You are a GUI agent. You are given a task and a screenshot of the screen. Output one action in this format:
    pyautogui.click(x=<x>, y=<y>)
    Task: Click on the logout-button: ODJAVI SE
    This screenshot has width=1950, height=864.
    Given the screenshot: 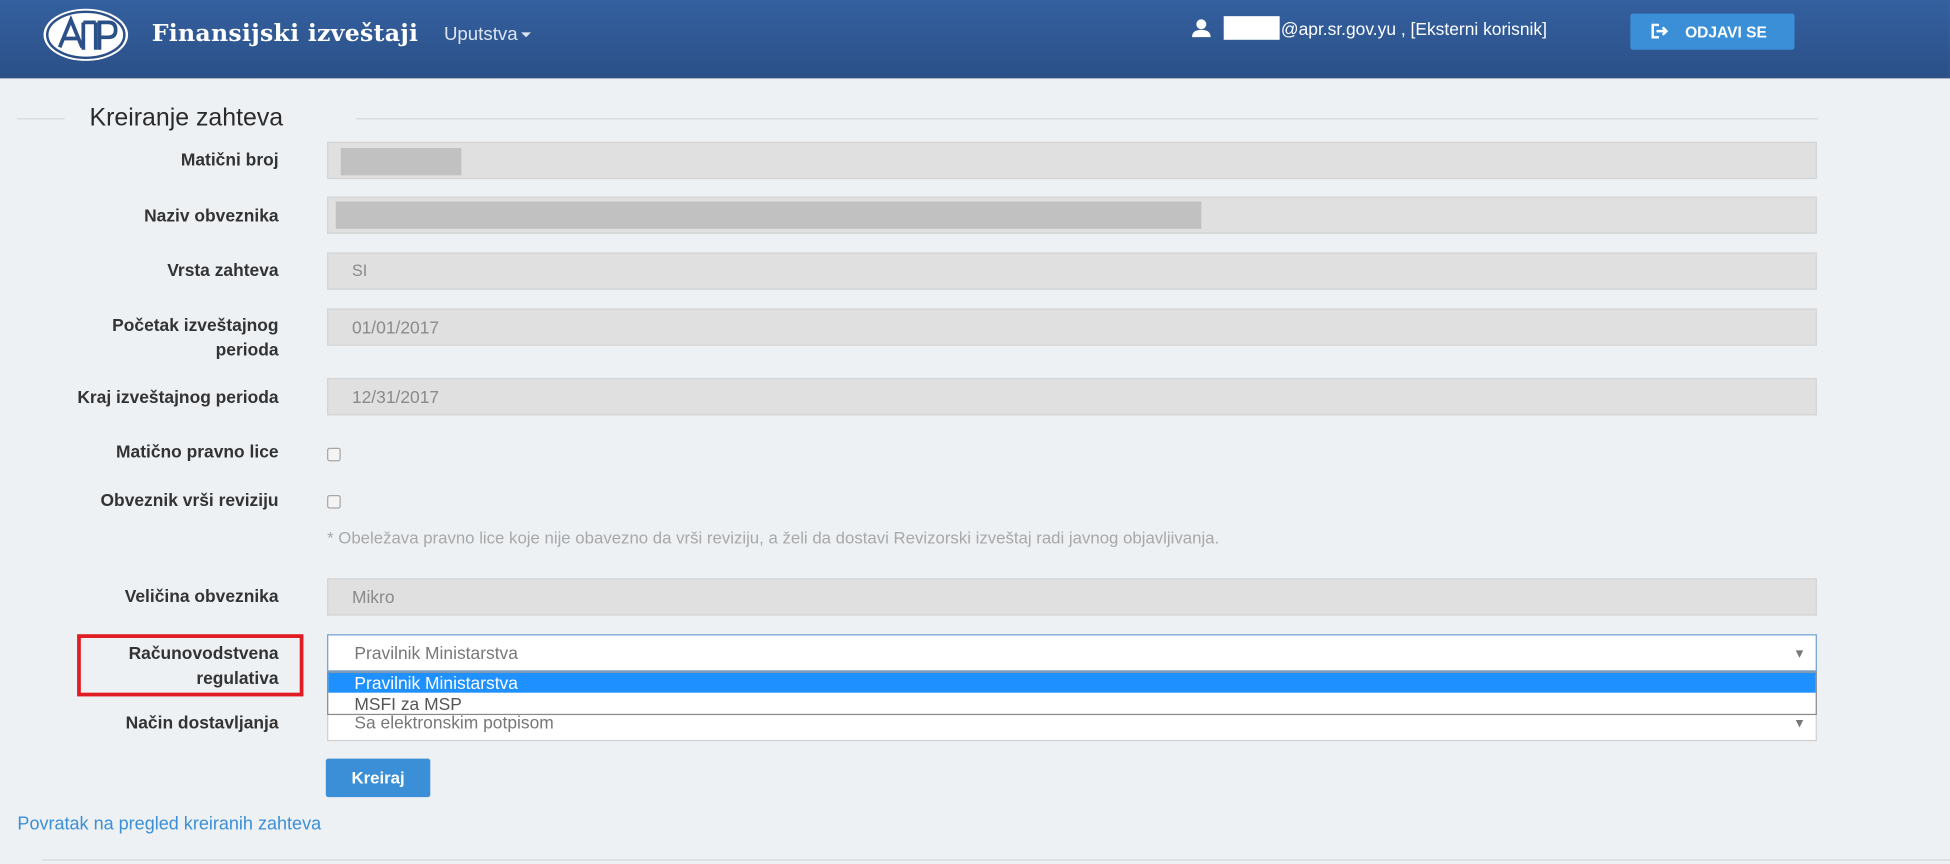 What is the action you would take?
    pyautogui.click(x=1712, y=31)
    